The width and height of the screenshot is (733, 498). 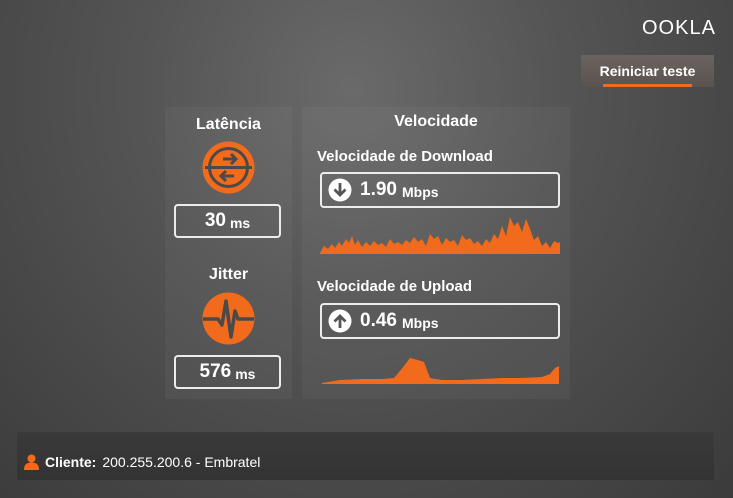 What do you see at coordinates (440, 371) in the screenshot?
I see `upload-sparkline` at bounding box center [440, 371].